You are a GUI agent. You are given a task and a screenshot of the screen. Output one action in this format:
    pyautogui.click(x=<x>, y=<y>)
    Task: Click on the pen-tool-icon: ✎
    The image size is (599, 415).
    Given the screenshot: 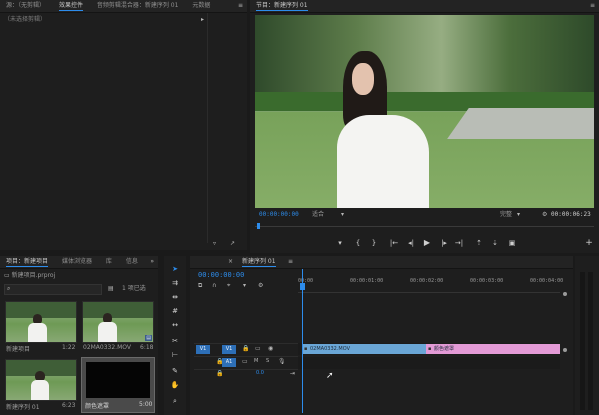 What is the action you would take?
    pyautogui.click(x=175, y=371)
    